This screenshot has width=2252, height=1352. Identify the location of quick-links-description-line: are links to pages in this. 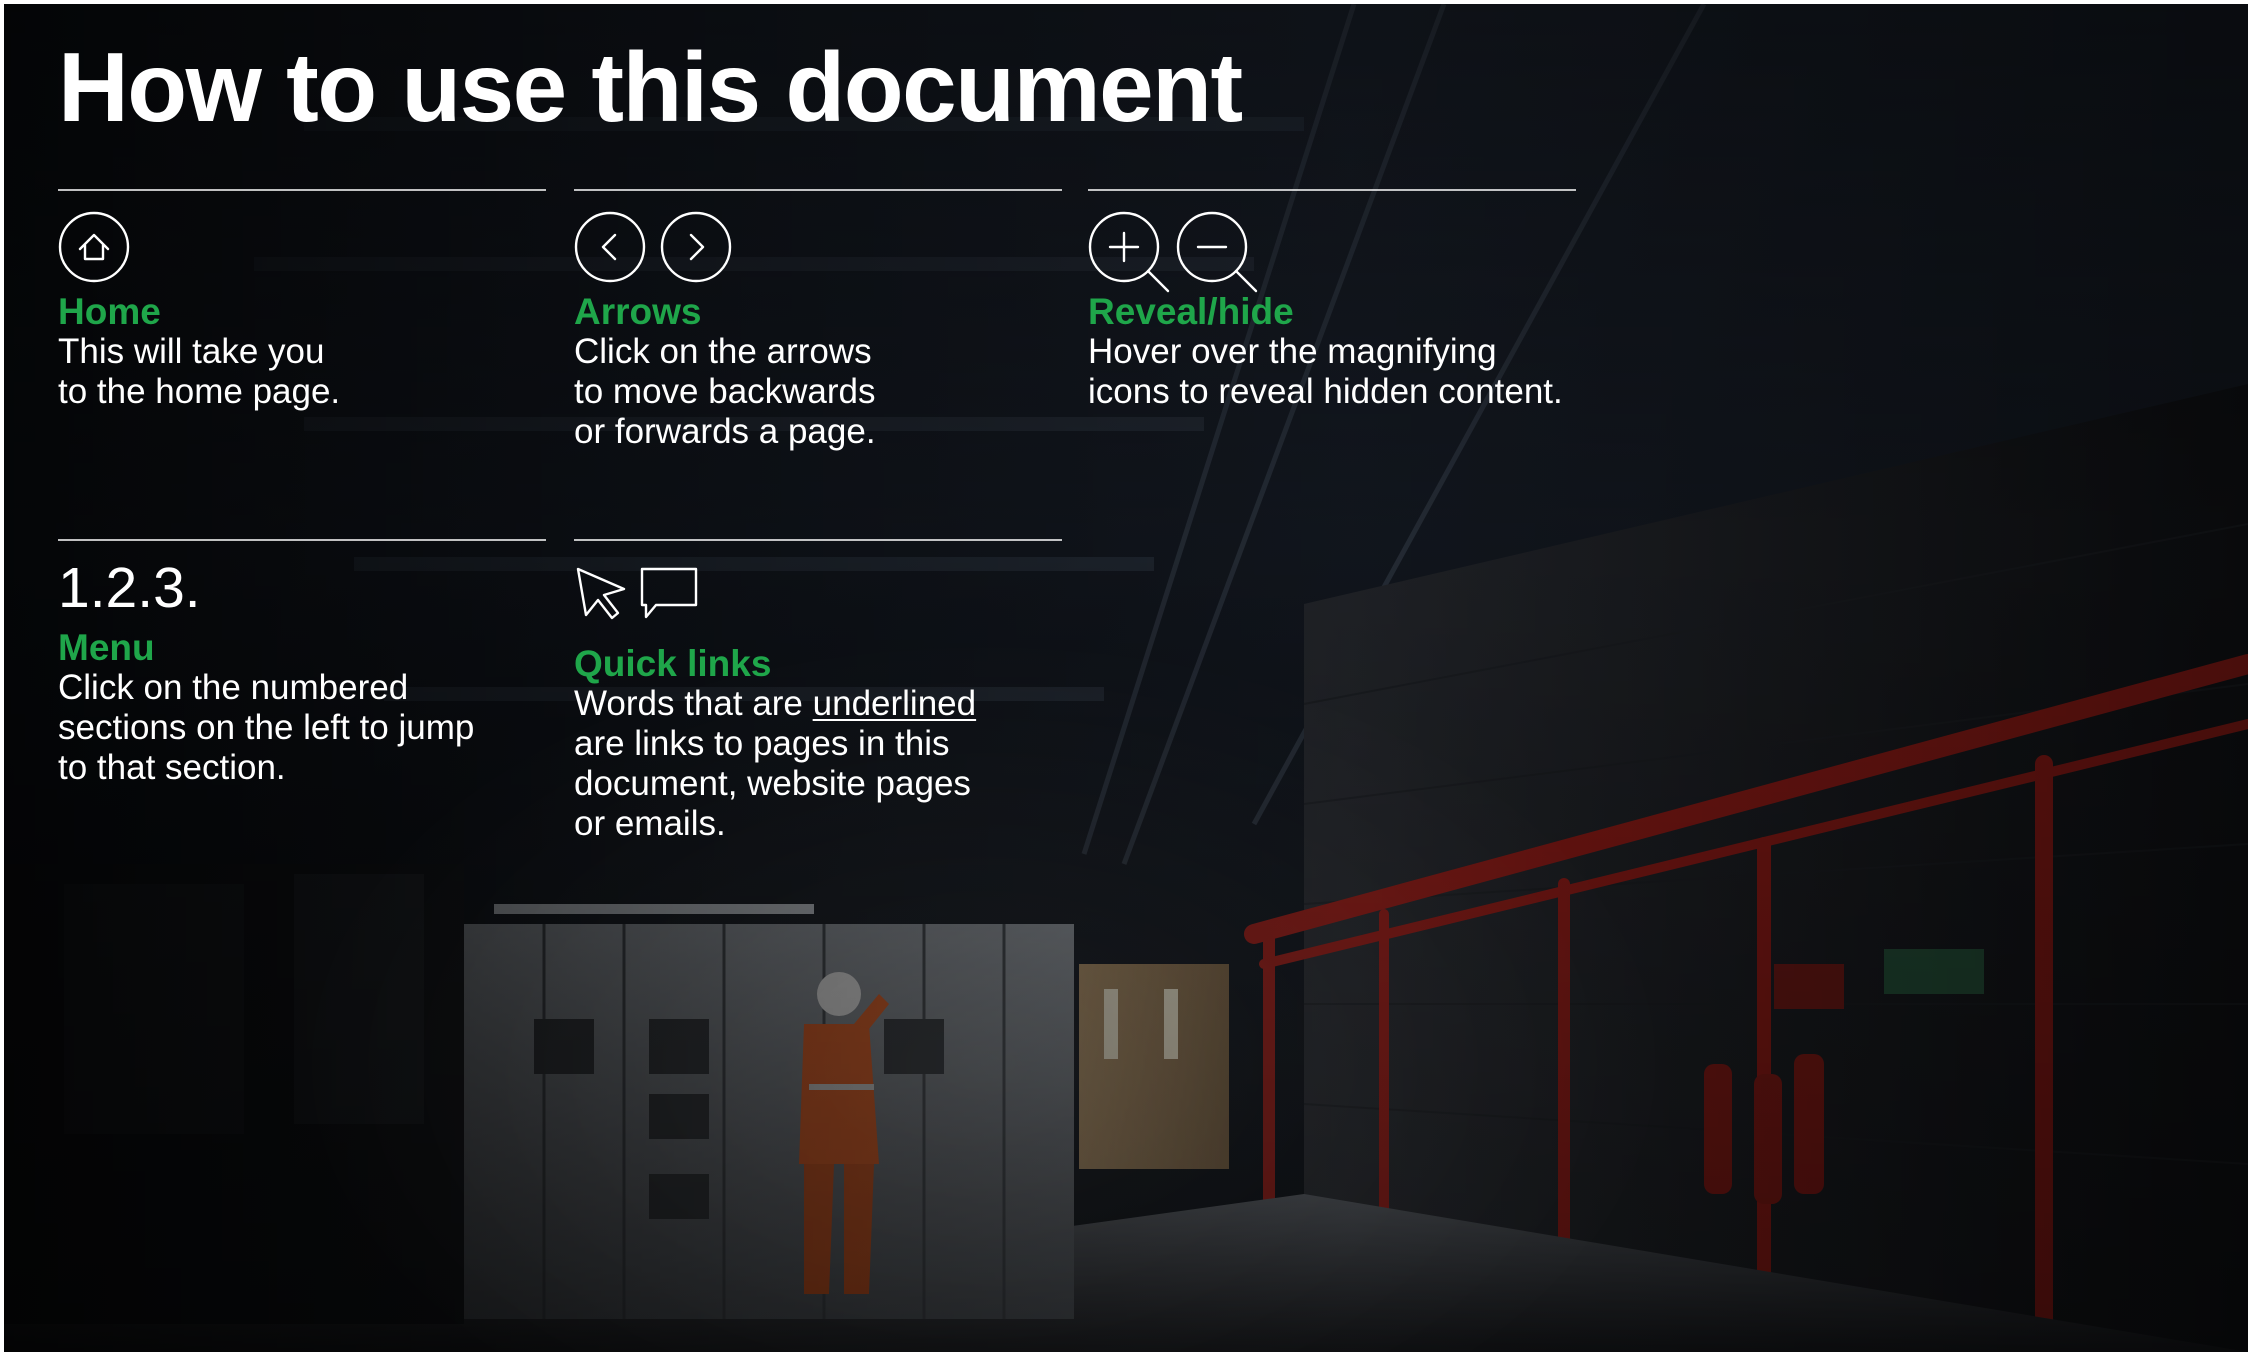
(762, 743).